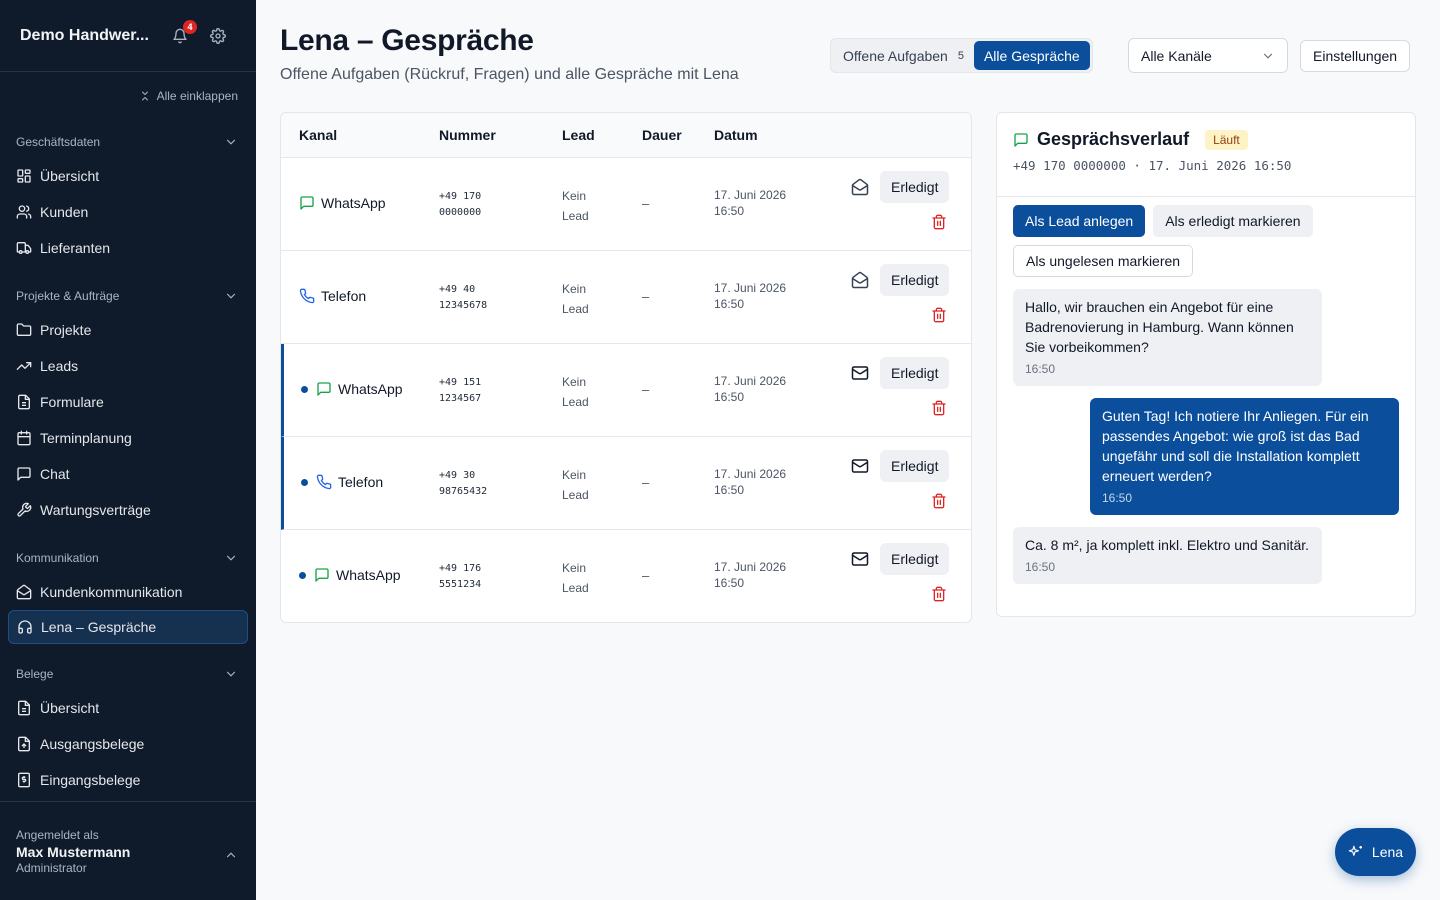 This screenshot has width=1440, height=900. I want to click on chevron-down-icon, so click(231, 296).